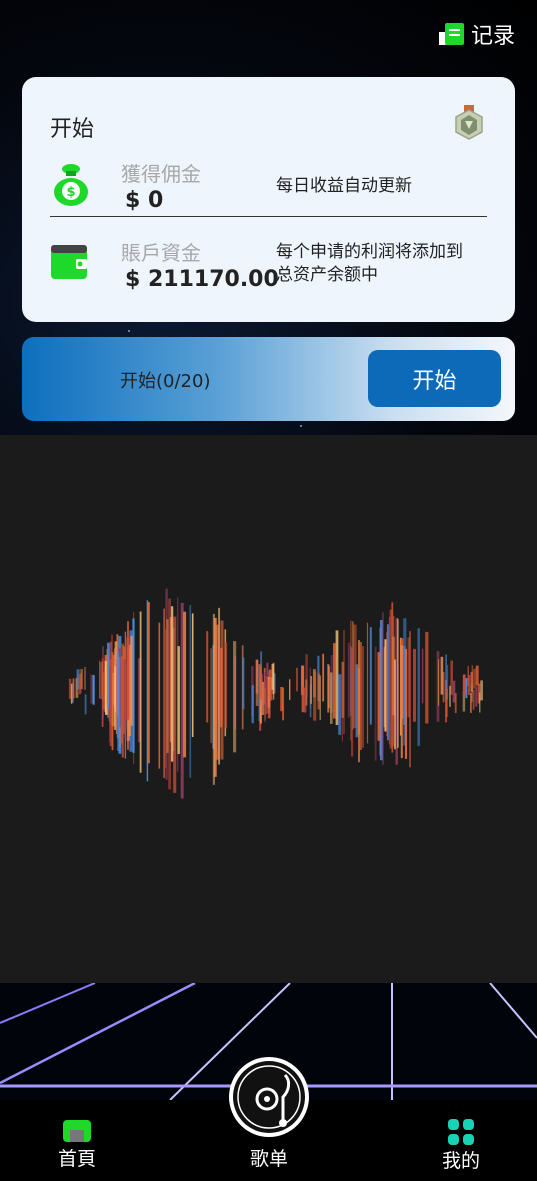 The image size is (537, 1181). What do you see at coordinates (161, 174) in the screenshot?
I see `commission-label: 獲得佣金` at bounding box center [161, 174].